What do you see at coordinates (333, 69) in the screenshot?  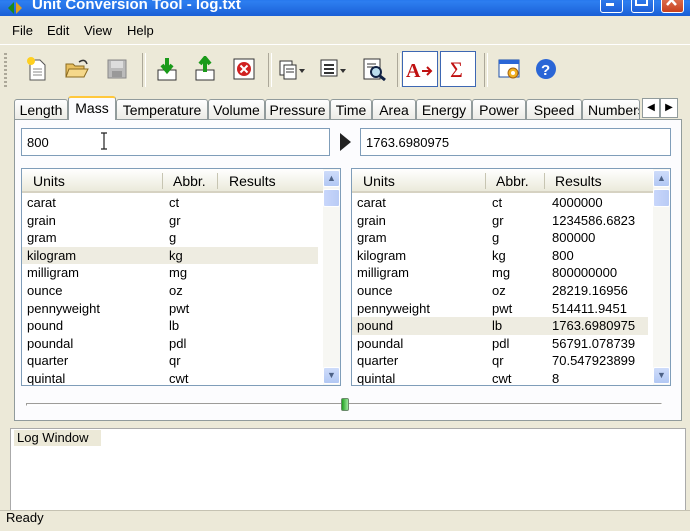 I see `list-dropdown-icon` at bounding box center [333, 69].